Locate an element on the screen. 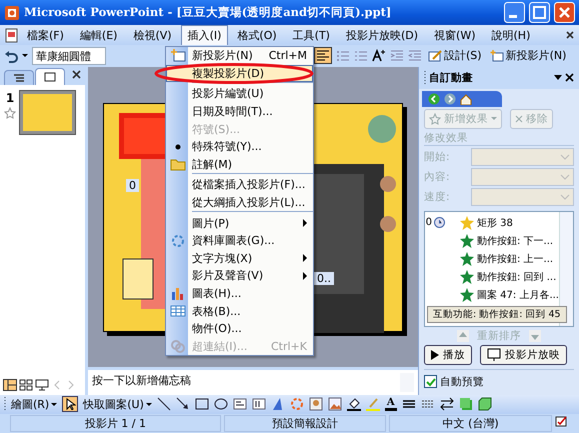 The height and width of the screenshot is (433, 579). picture-icon is located at coordinates (335, 404).